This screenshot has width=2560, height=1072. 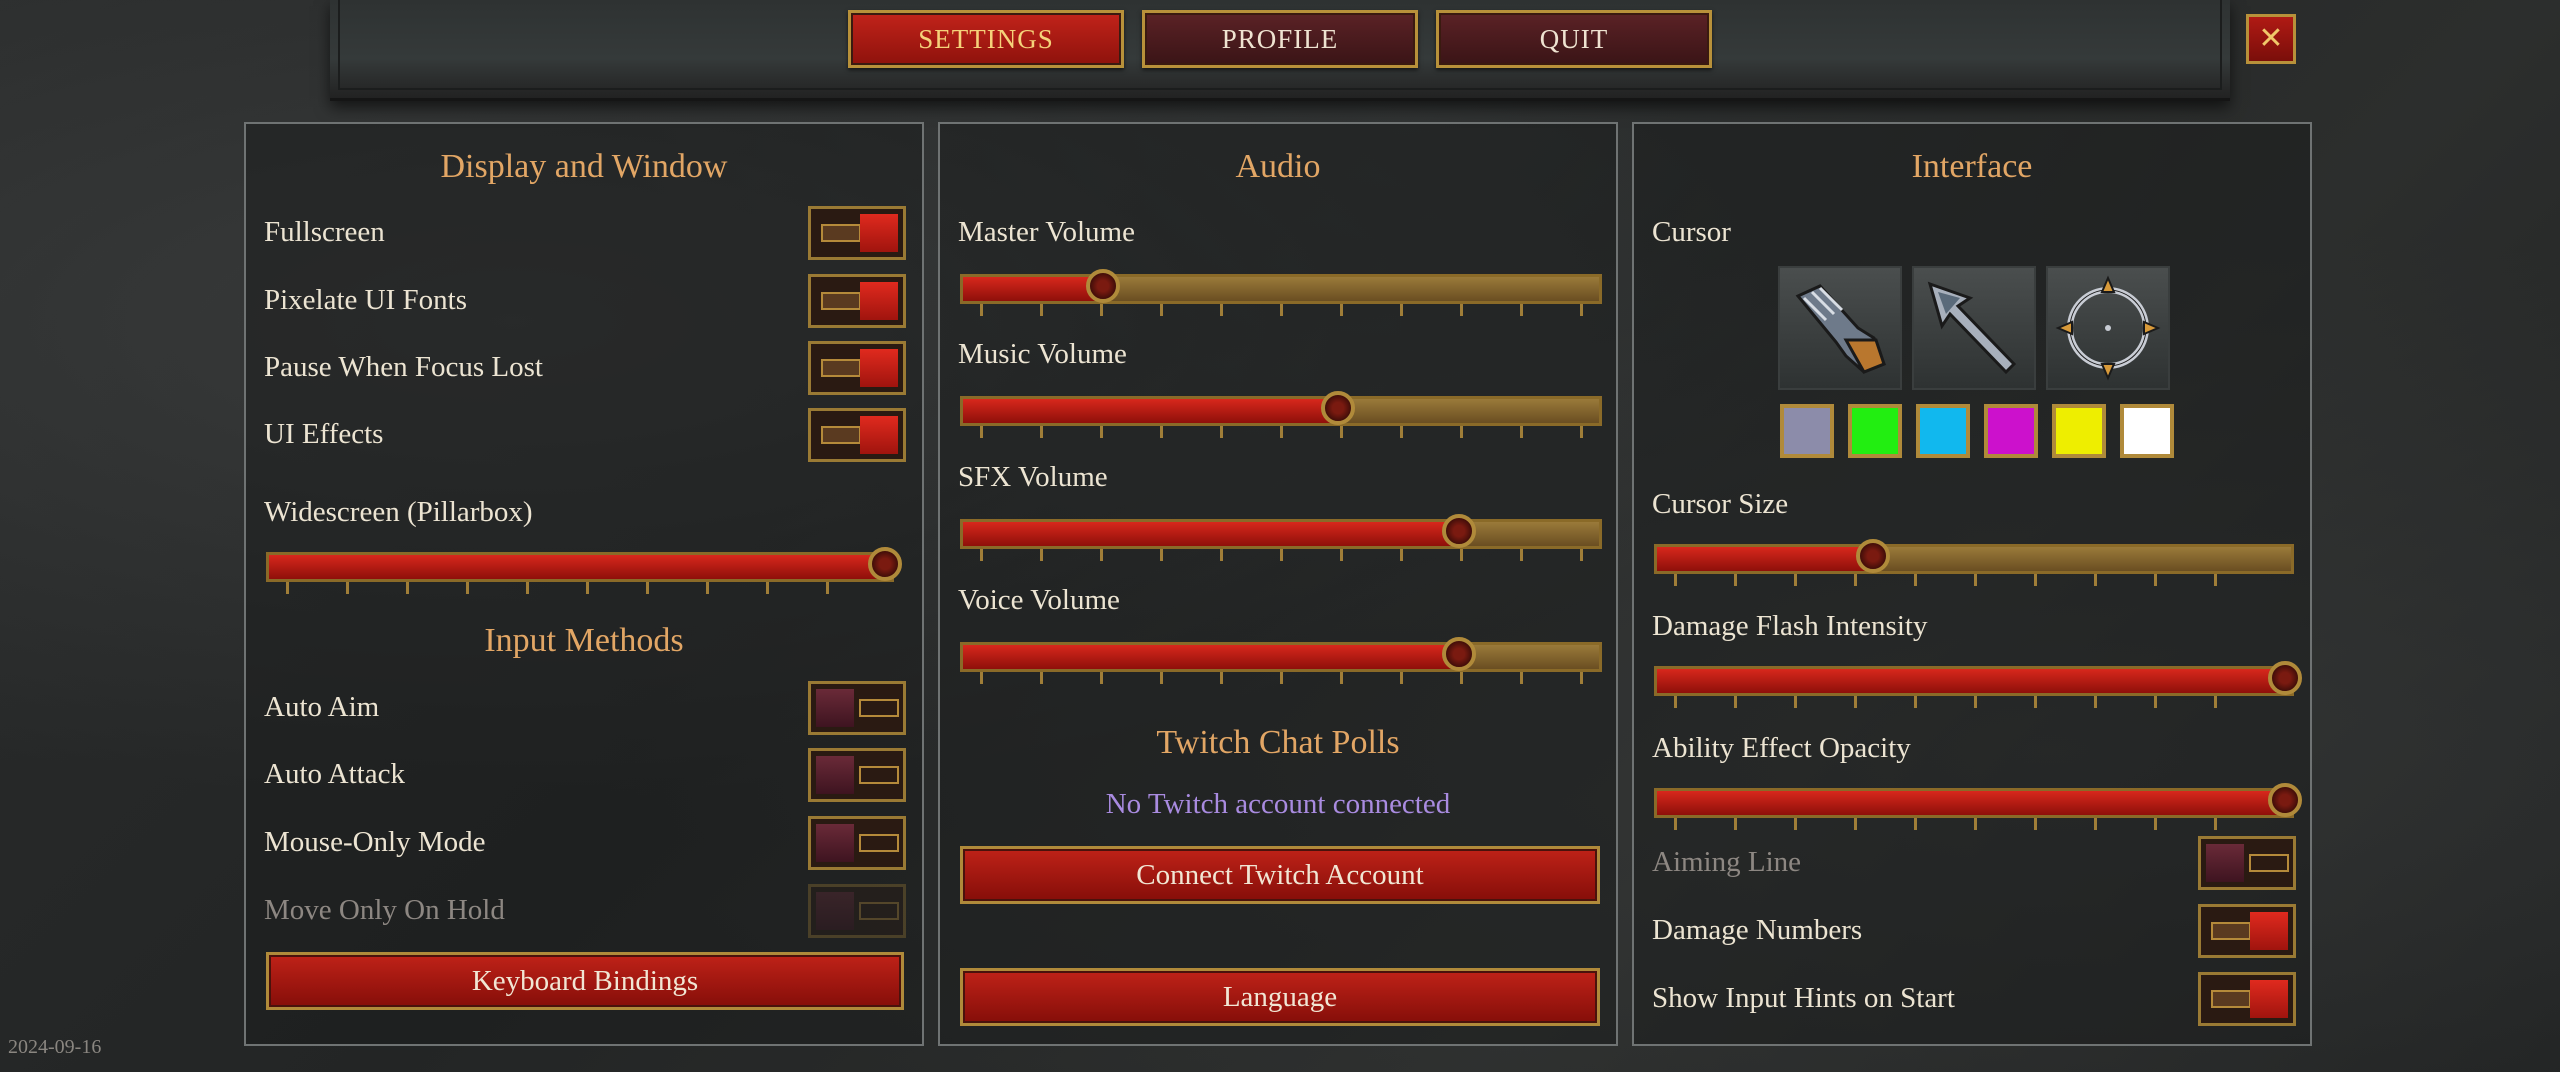 I want to click on tab-quit: QUIT, so click(x=1574, y=39).